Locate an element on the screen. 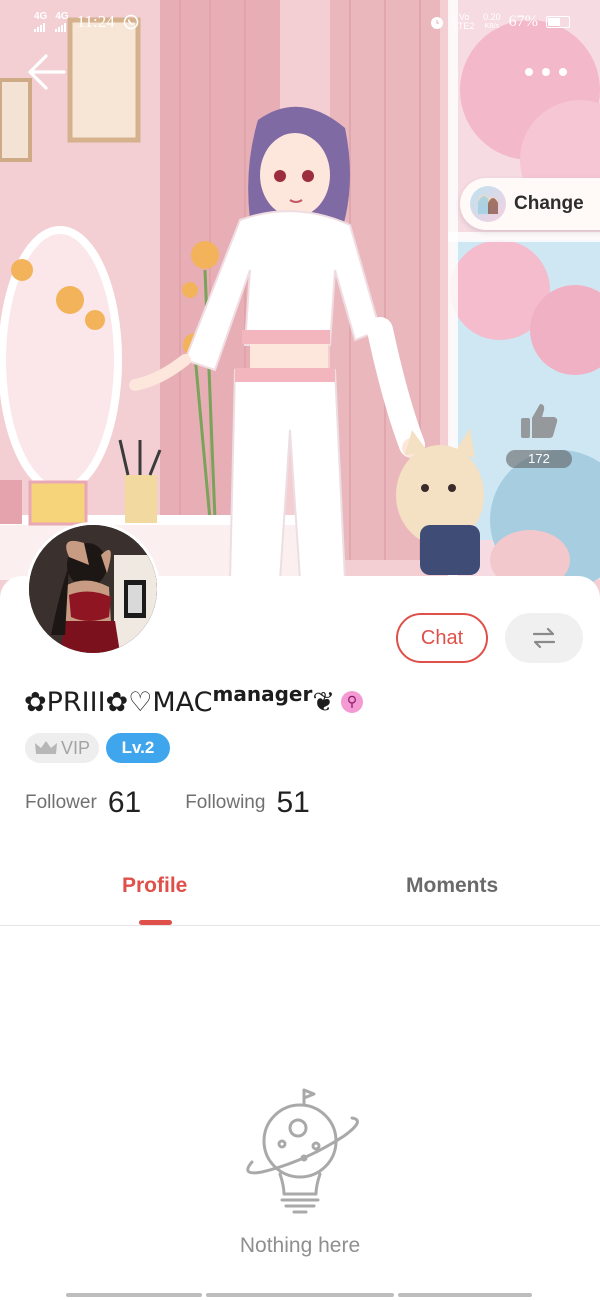  more-options-button is located at coordinates (546, 72).